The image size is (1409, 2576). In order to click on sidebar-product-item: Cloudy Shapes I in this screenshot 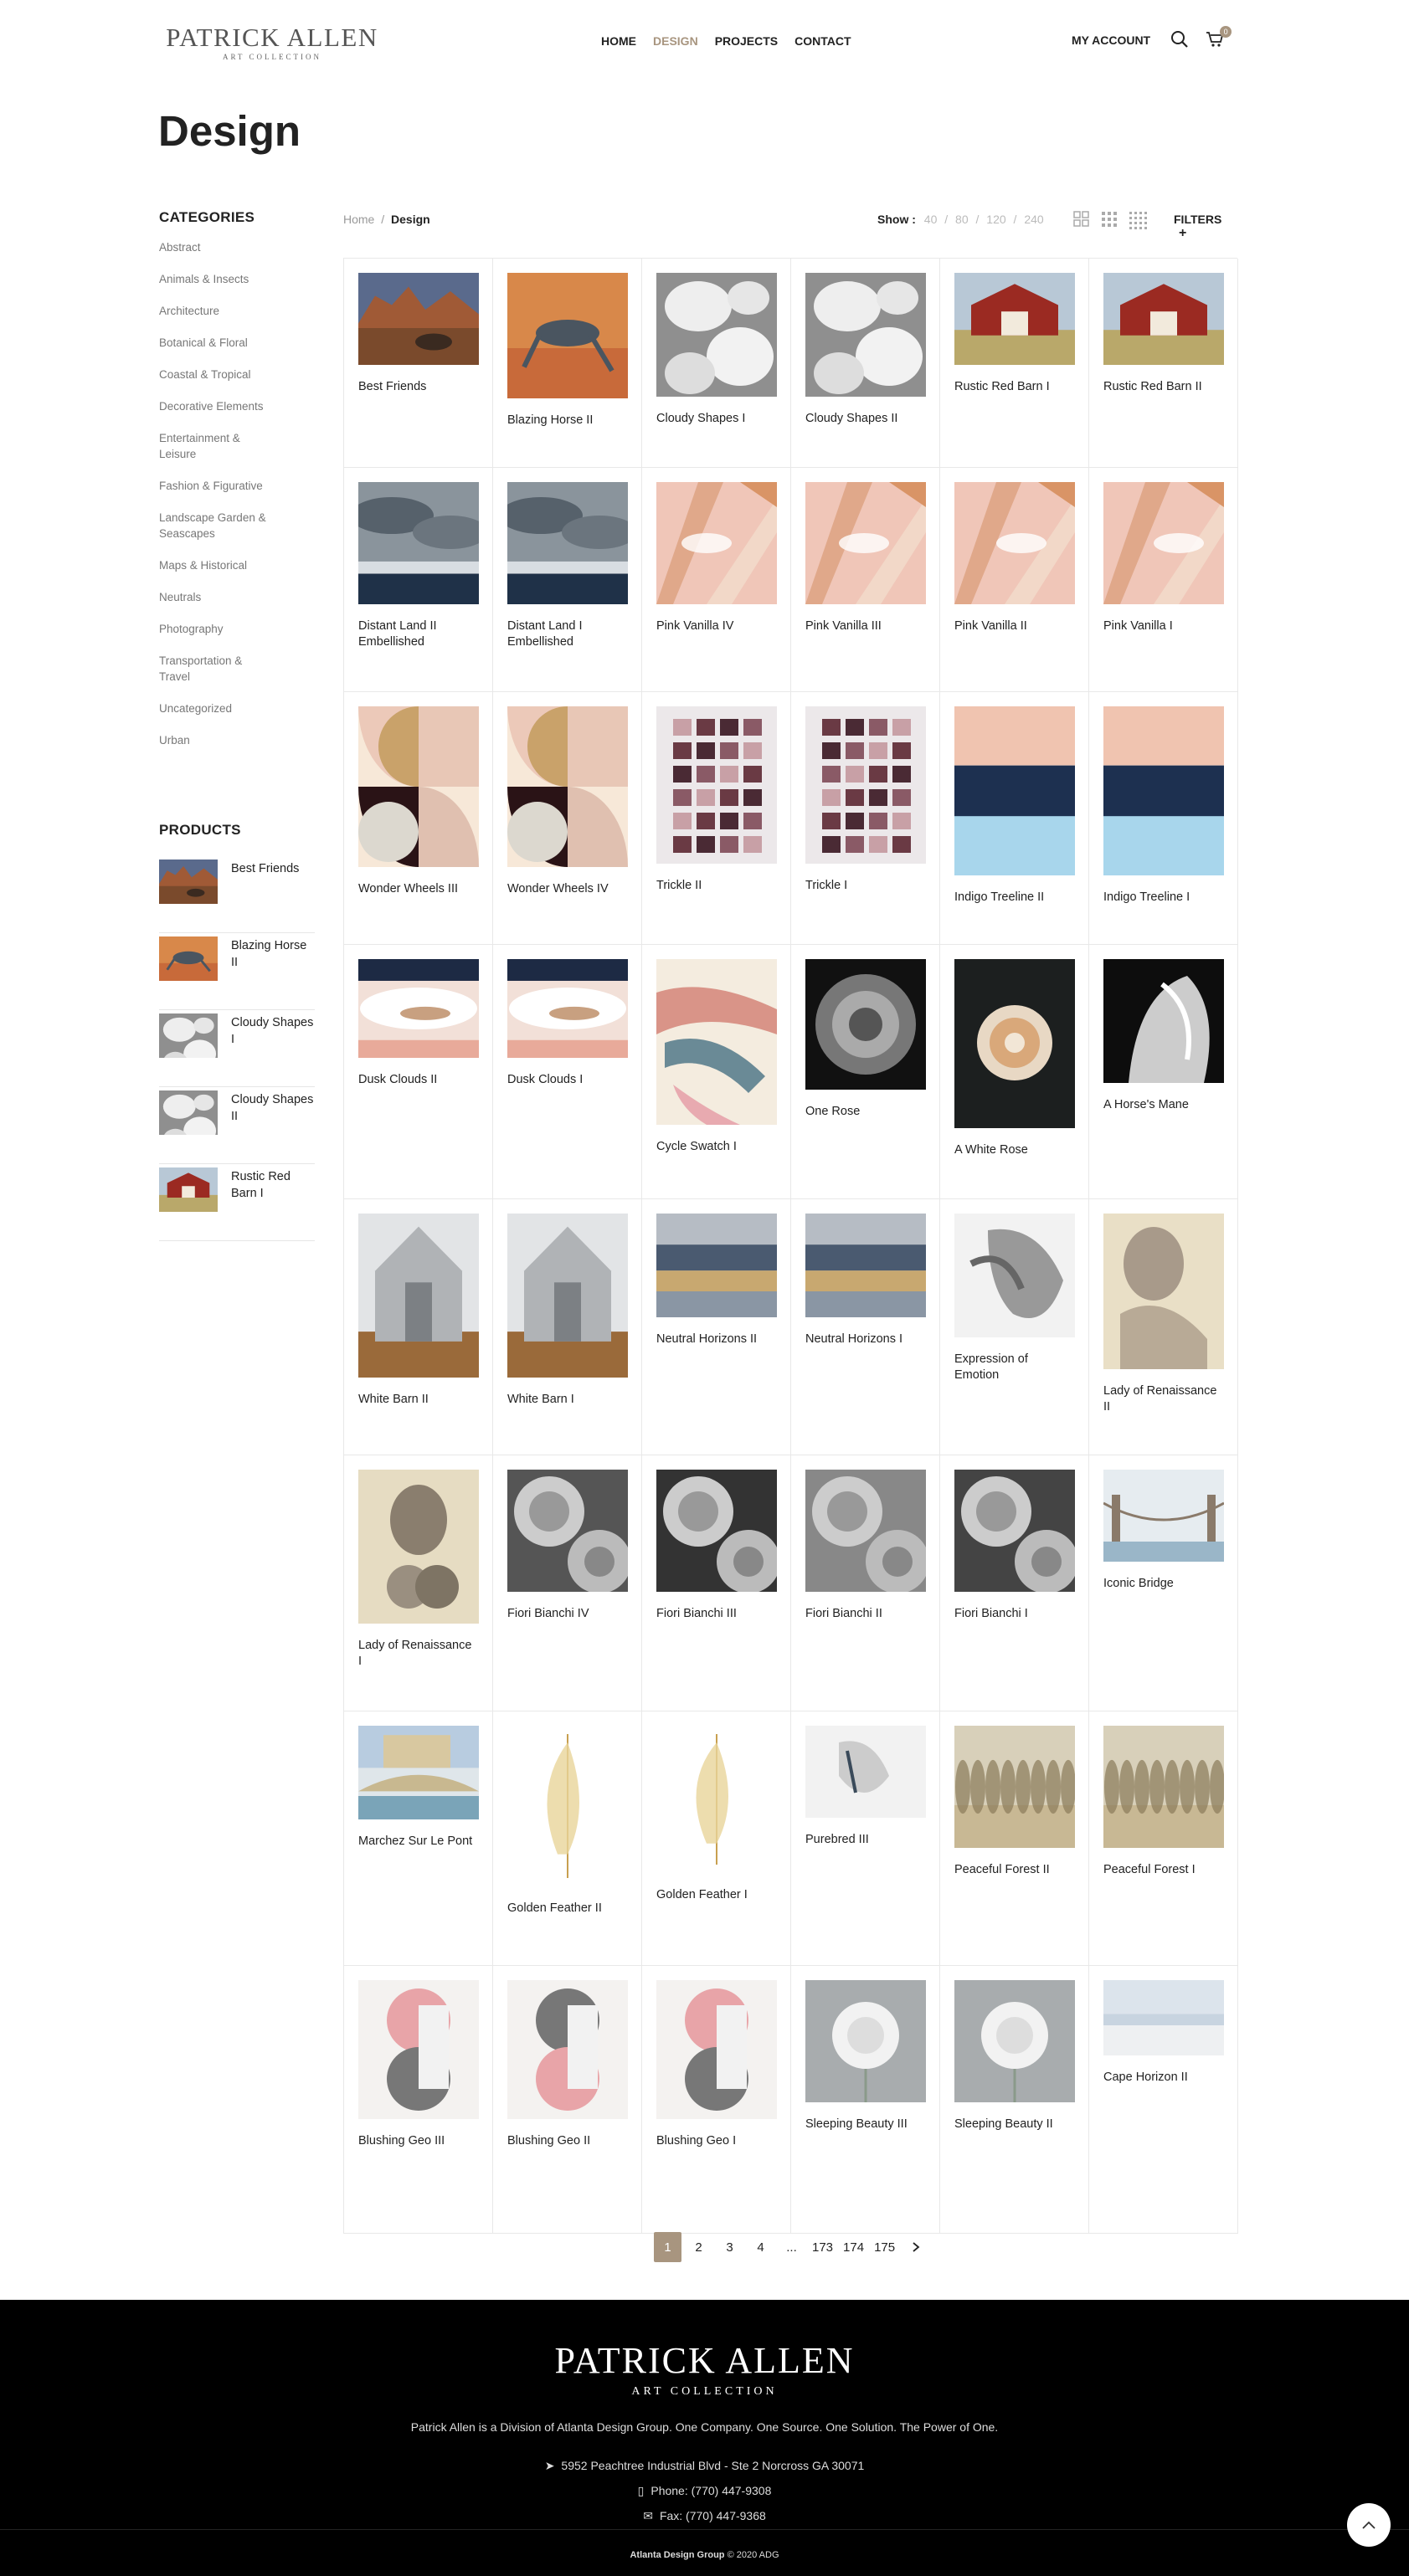, I will do `click(237, 1049)`.